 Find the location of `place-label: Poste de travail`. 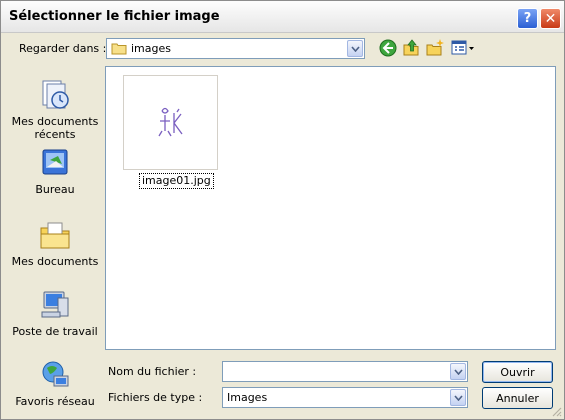

place-label: Poste de travail is located at coordinates (55, 331).